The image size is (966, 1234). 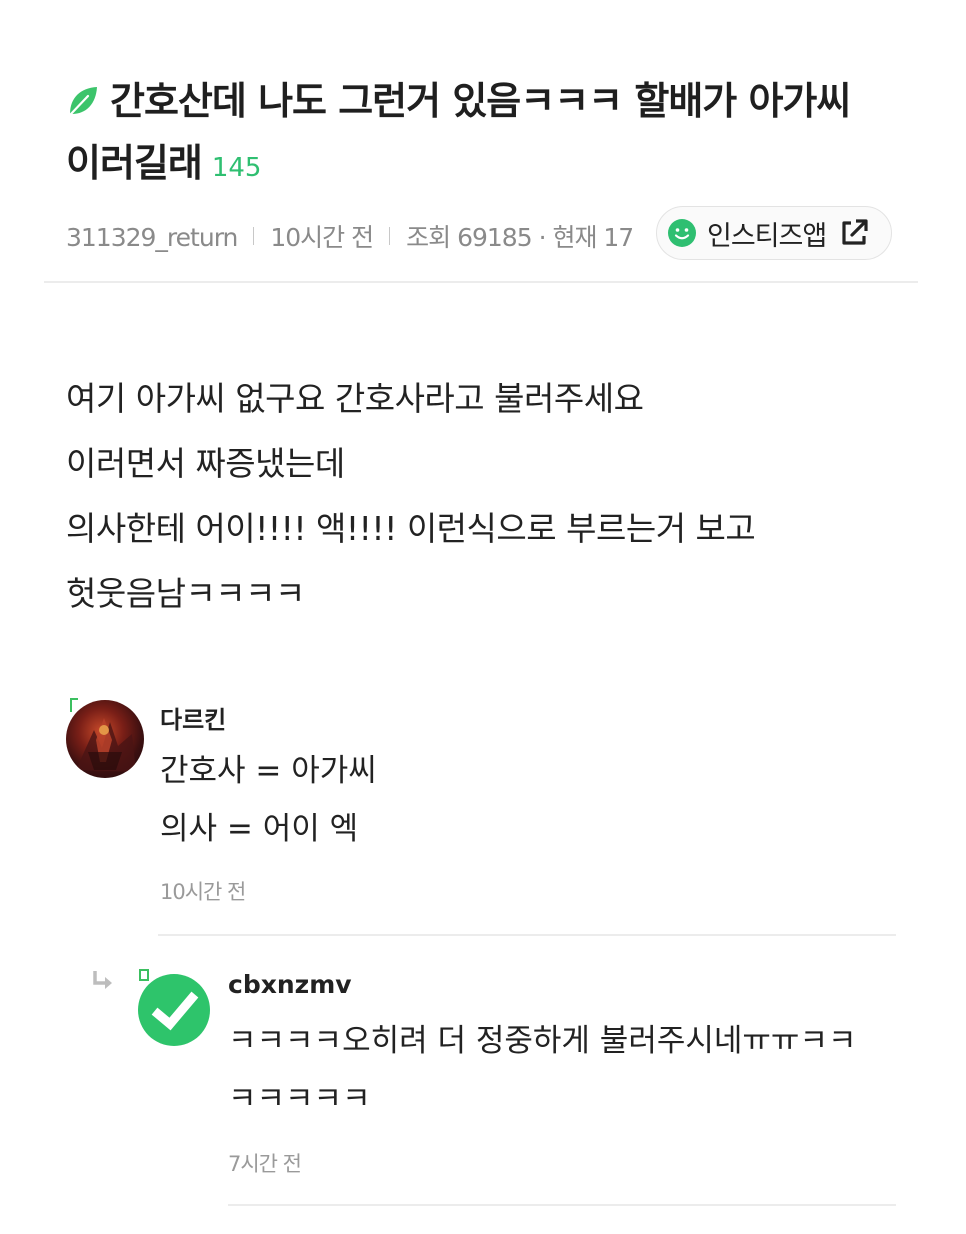 What do you see at coordinates (481, 165) in the screenshot?
I see `post-title-second-line: 이러길래 145` at bounding box center [481, 165].